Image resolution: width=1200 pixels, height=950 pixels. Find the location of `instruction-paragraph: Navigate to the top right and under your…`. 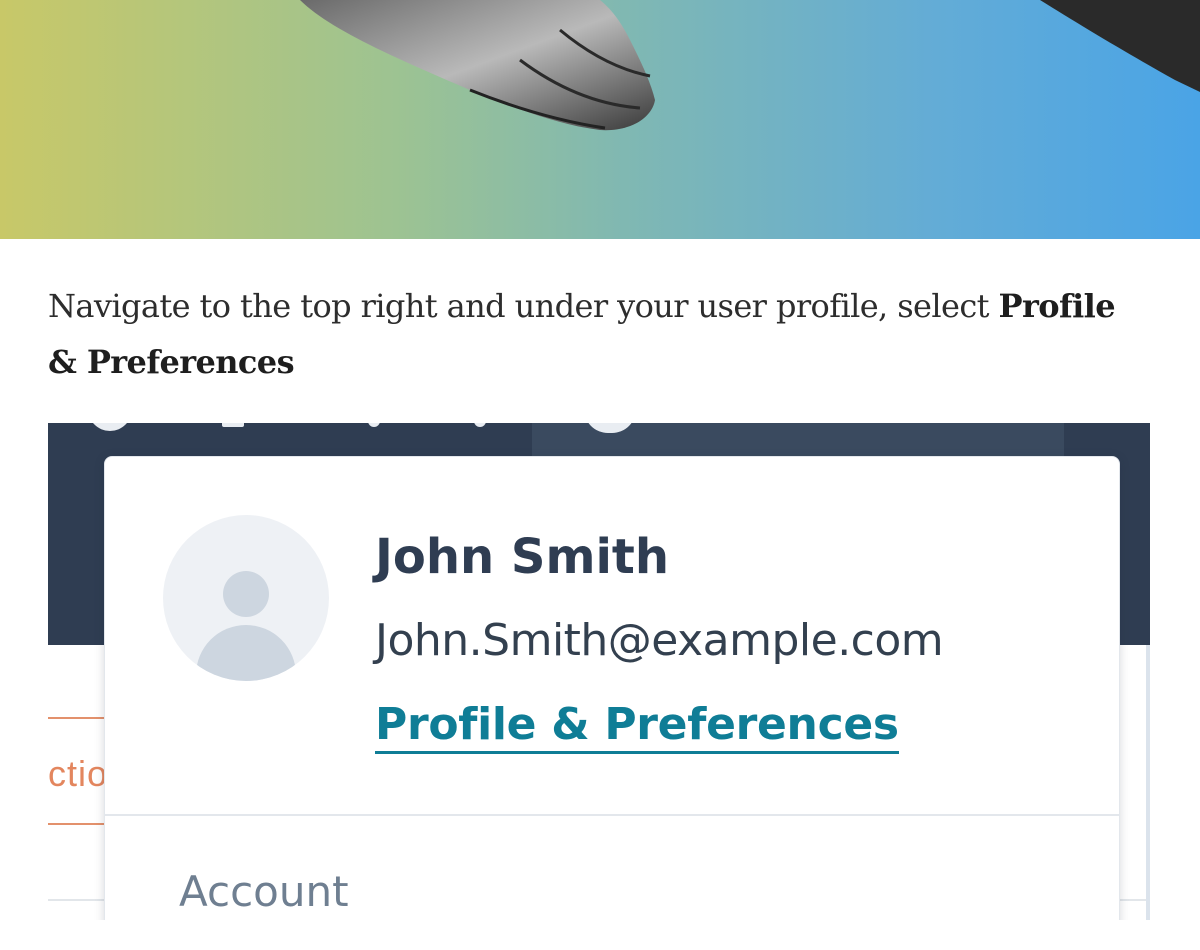

instruction-paragraph: Navigate to the top right and under your… is located at coordinates (600, 334).